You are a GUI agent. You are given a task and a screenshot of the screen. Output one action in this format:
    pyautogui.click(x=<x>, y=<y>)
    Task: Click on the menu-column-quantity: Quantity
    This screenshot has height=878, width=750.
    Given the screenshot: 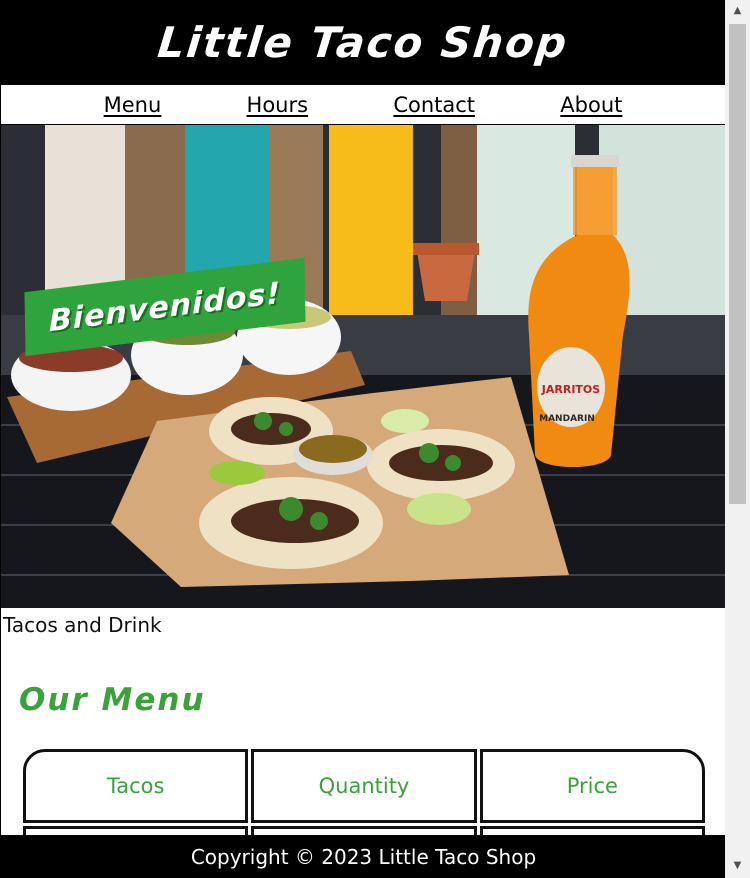 What is the action you would take?
    pyautogui.click(x=364, y=786)
    